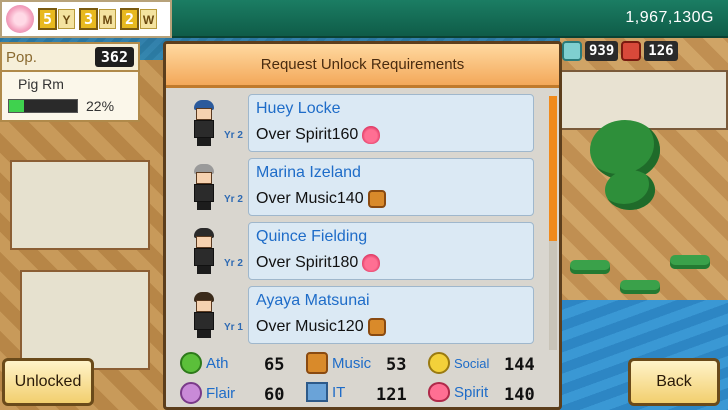  Describe the element at coordinates (391, 251) in the screenshot. I see `requirement-card: Quince Fielding Over Spirit180` at that location.